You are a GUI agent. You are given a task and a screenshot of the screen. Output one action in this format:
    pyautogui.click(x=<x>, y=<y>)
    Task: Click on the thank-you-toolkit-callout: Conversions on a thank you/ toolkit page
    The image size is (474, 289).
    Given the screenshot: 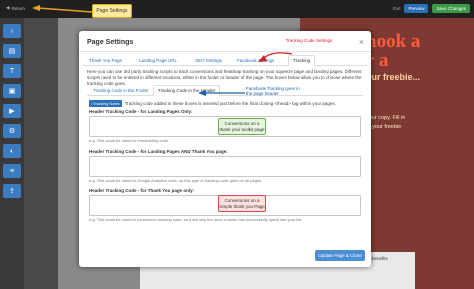 What is the action you would take?
    pyautogui.click(x=242, y=126)
    